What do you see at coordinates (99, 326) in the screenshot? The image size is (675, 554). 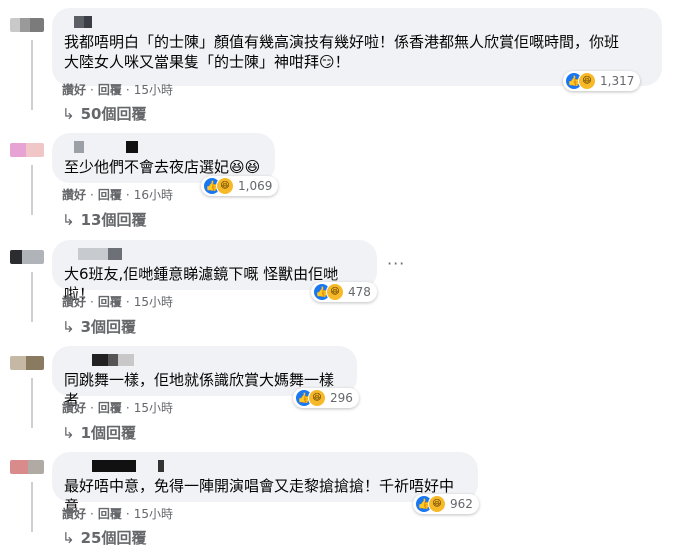 I see `view-replies-link: ↳ 3個回覆` at bounding box center [99, 326].